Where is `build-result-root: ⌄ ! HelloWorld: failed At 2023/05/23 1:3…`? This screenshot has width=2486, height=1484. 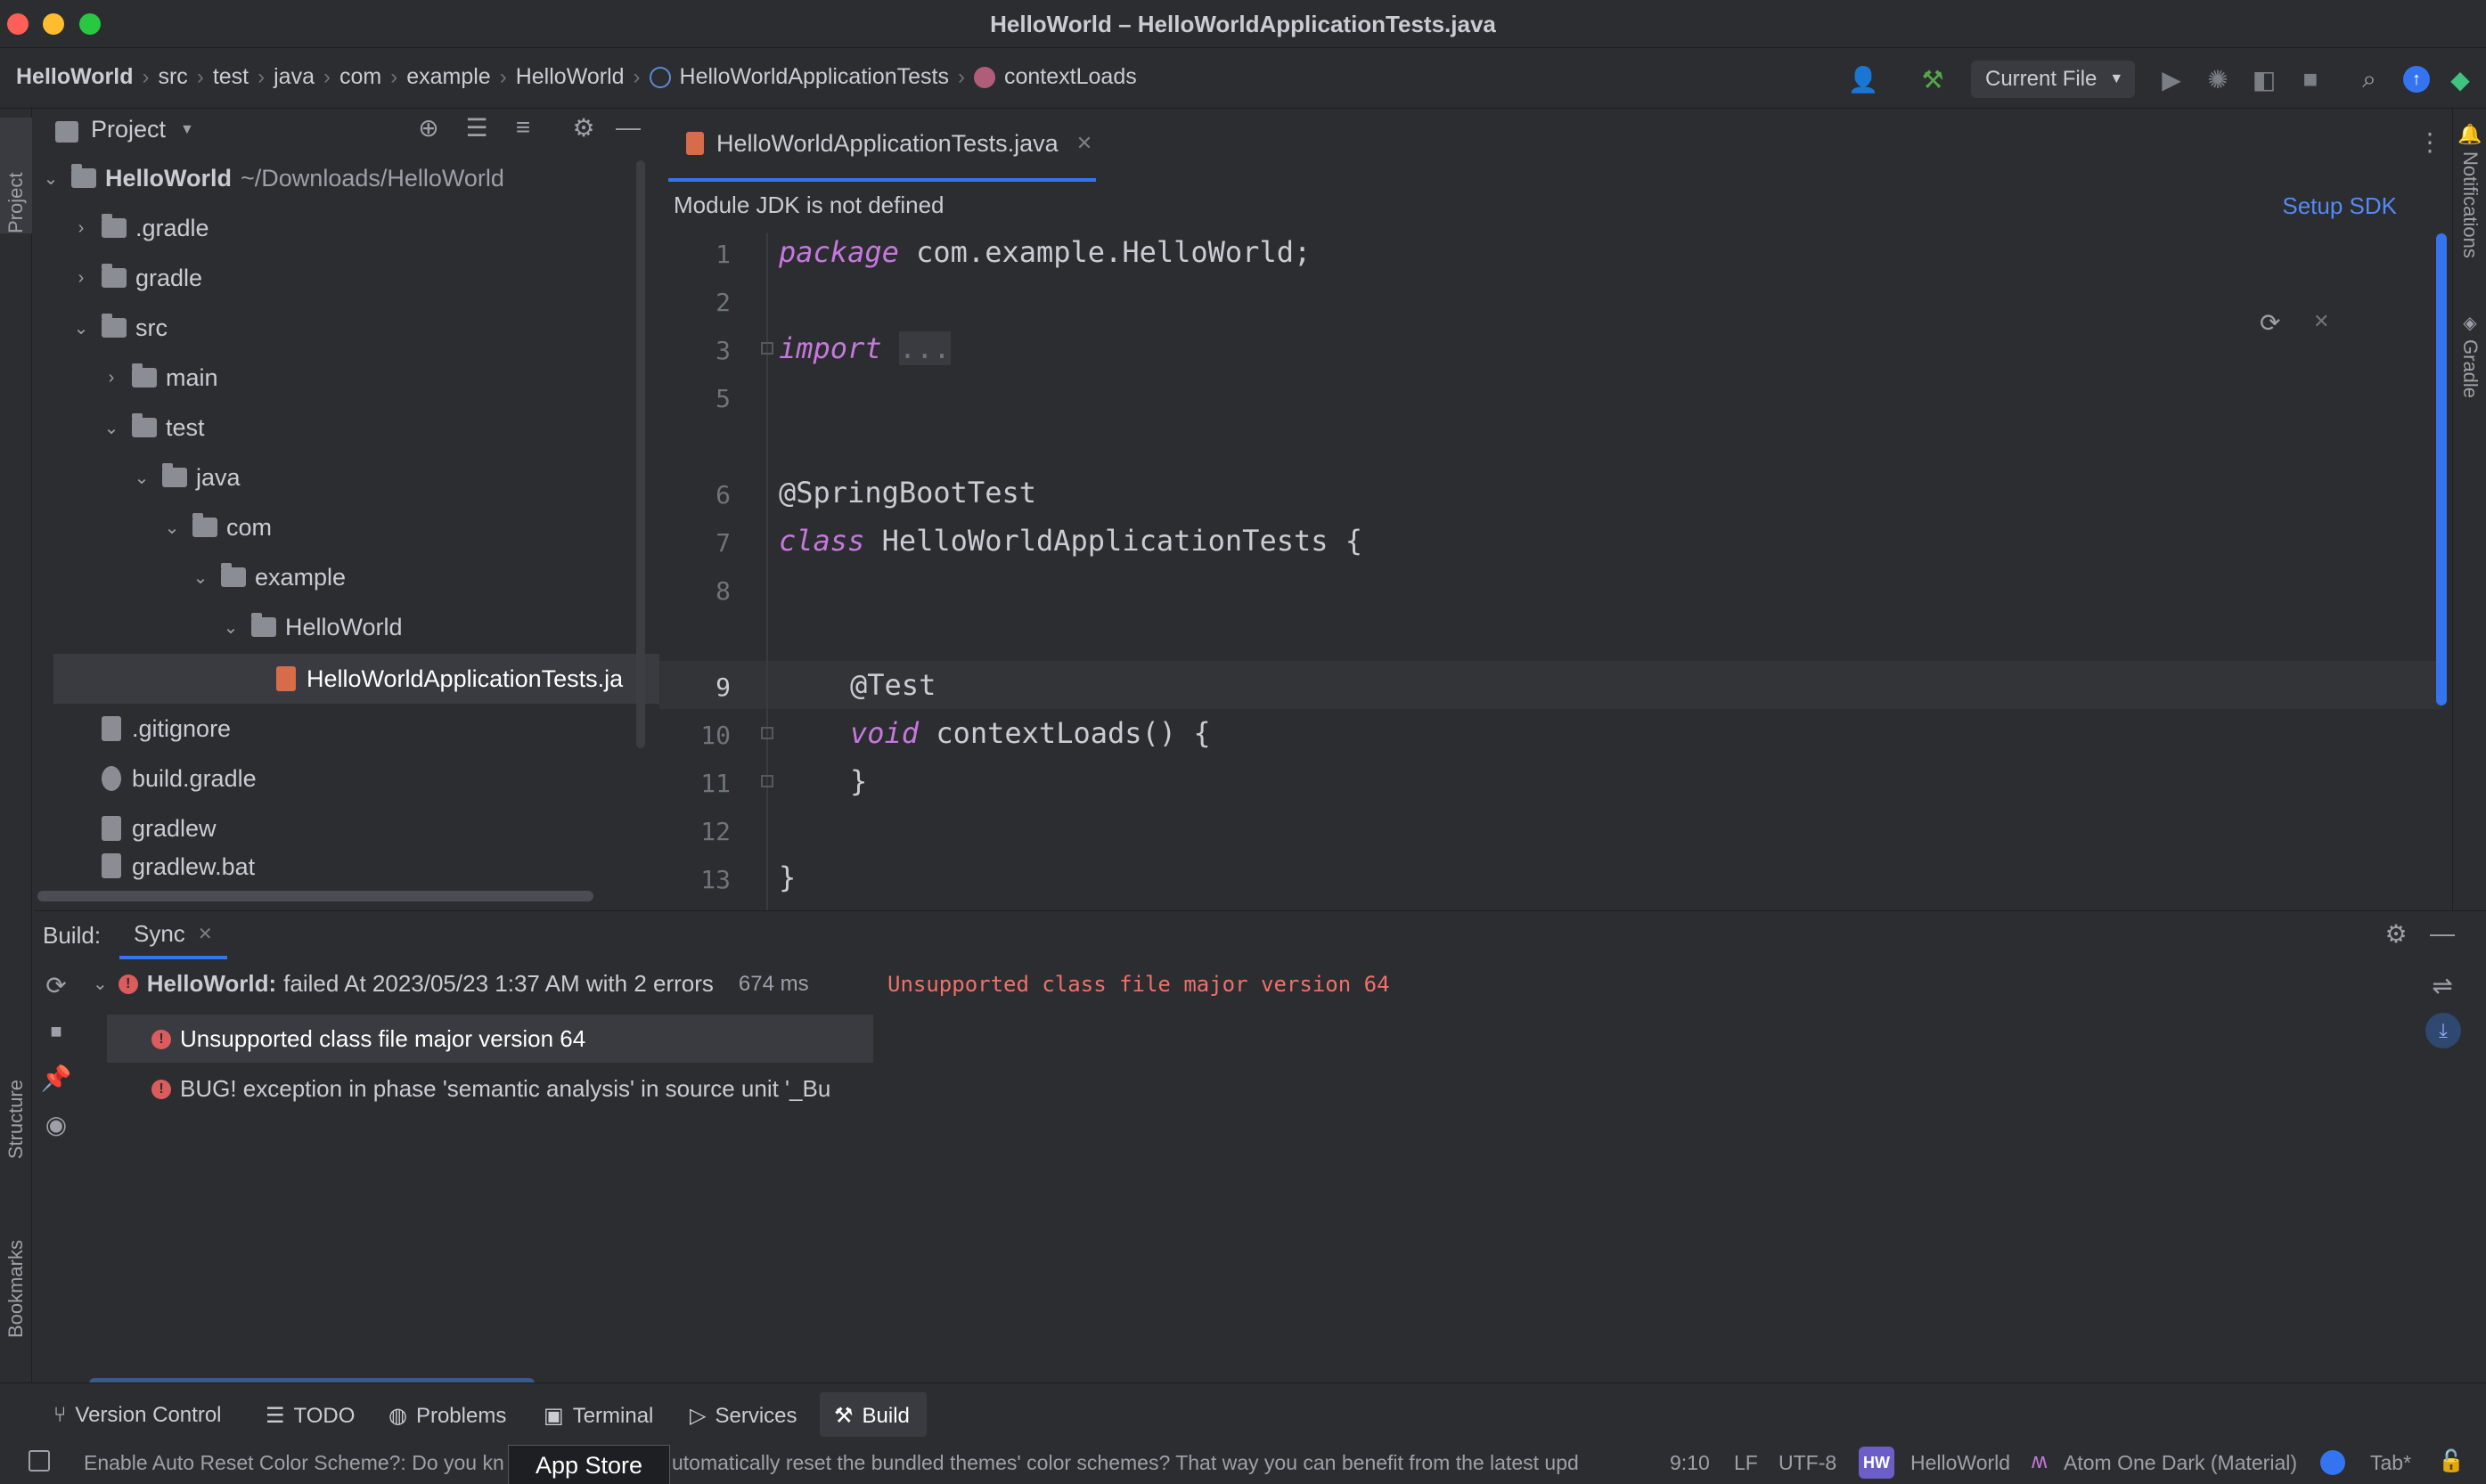
build-result-root: ⌄ ! HelloWorld: failed At 2023/05/23 1:3… is located at coordinates (451, 984).